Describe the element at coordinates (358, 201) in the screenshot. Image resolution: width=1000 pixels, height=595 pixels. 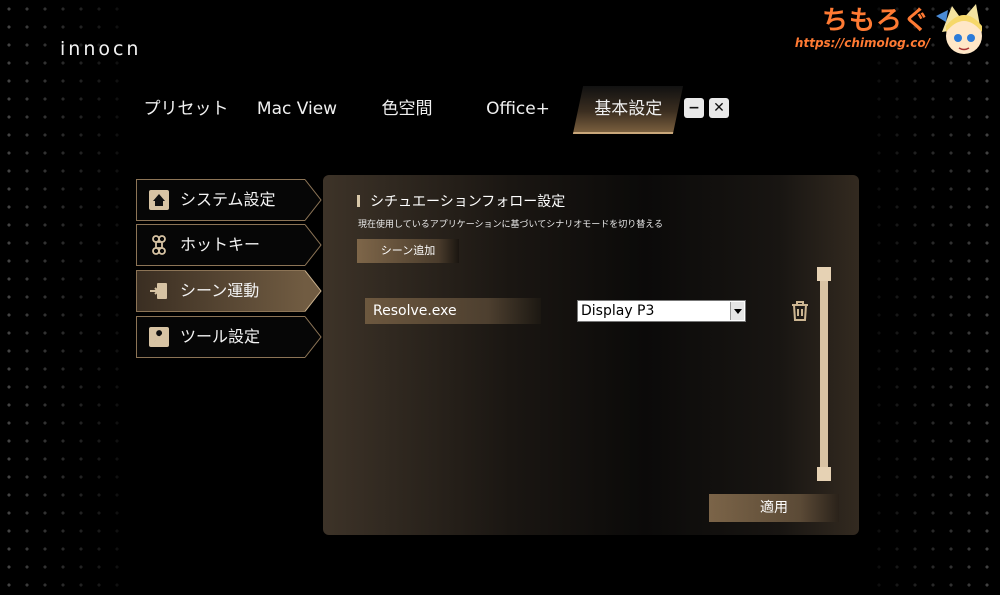
I see `title-marker` at that location.